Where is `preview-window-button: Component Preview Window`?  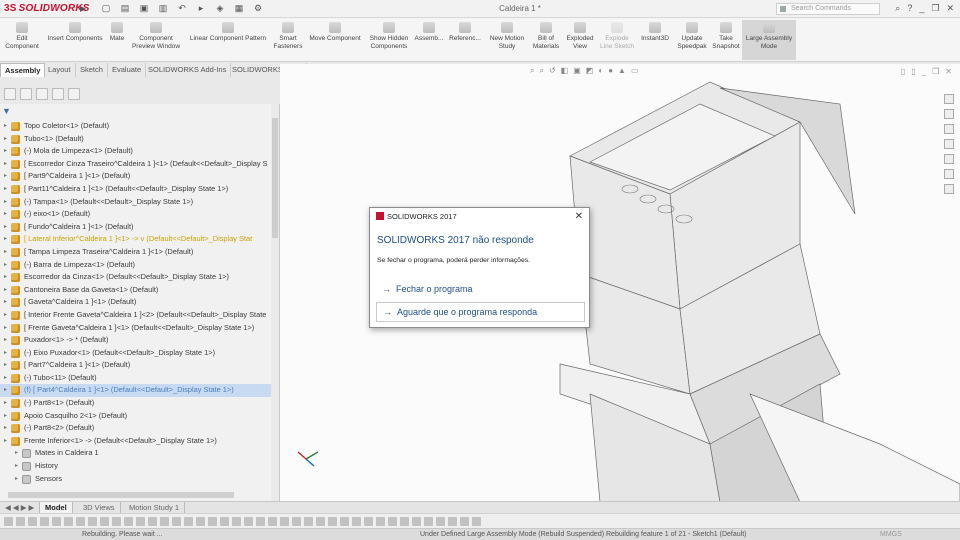
preview-window-button: Component Preview Window is located at coordinates (156, 40).